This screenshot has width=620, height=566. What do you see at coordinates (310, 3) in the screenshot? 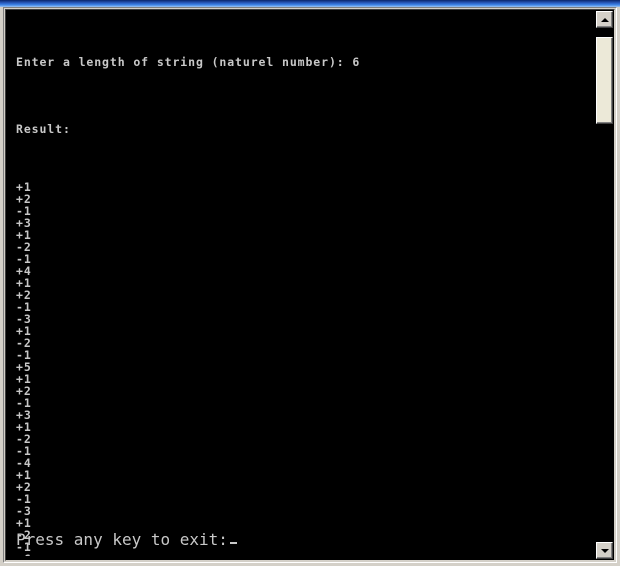
I see `window-title-bar` at bounding box center [310, 3].